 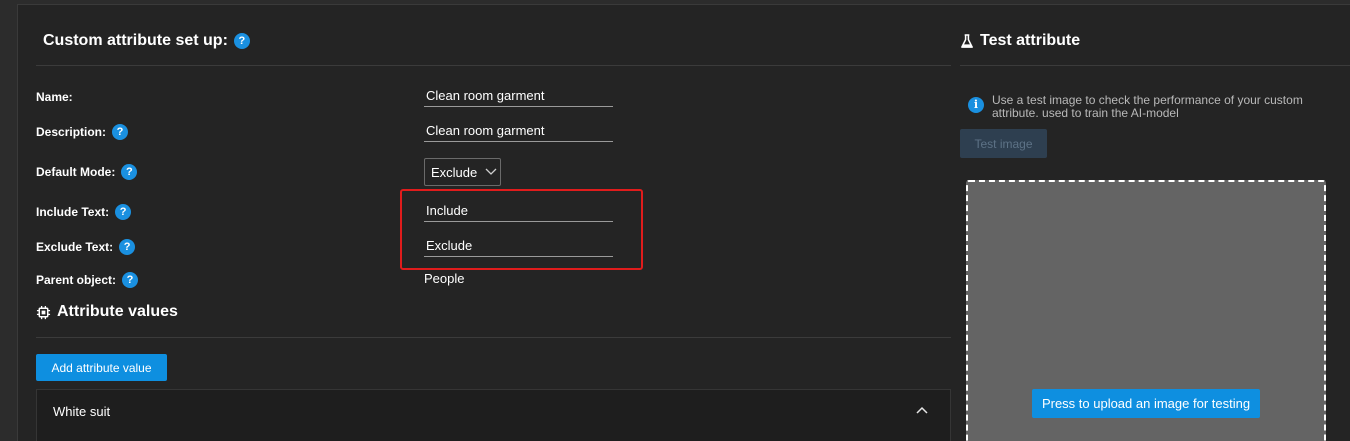 What do you see at coordinates (117, 311) in the screenshot?
I see `attribute-values-title: Attribute values` at bounding box center [117, 311].